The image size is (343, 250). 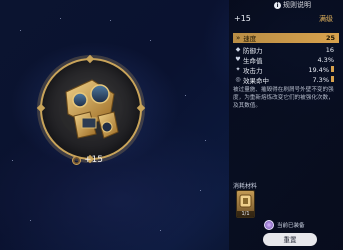 I want to click on sub-stat-value: 7.3%, so click(x=323, y=79).